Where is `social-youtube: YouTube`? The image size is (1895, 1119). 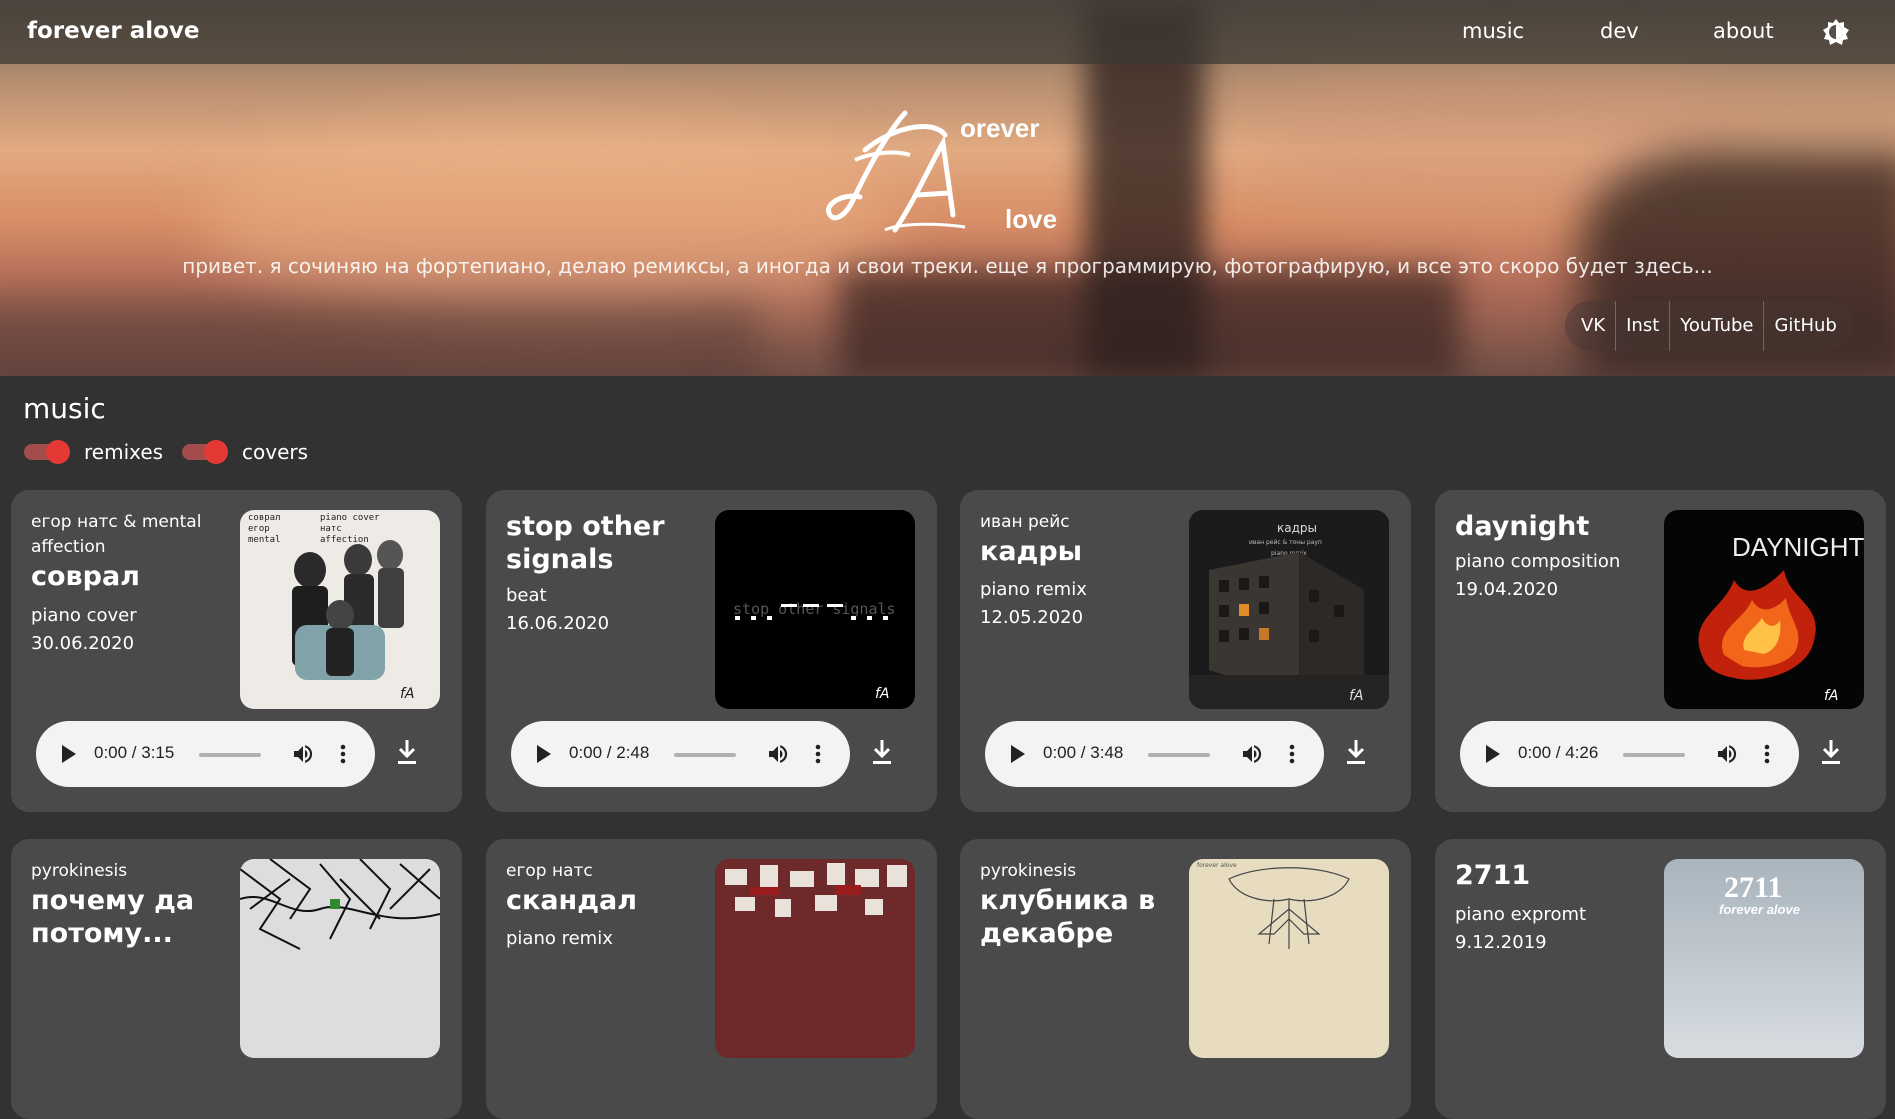
social-youtube: YouTube is located at coordinates (1717, 326).